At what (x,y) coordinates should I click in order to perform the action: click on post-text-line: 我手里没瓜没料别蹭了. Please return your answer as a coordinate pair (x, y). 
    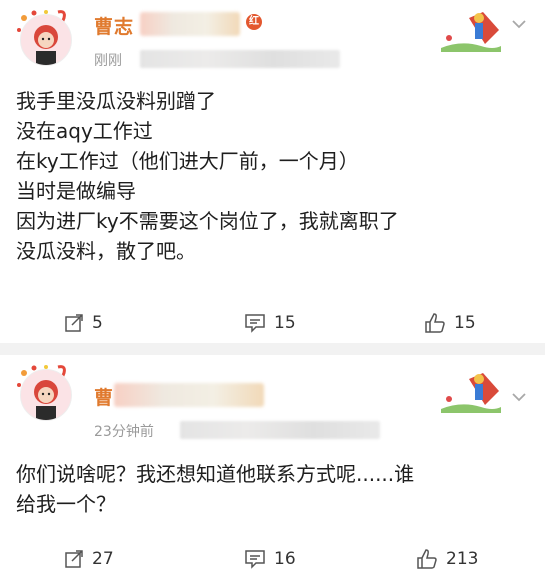
    Looking at the image, I should click on (116, 101).